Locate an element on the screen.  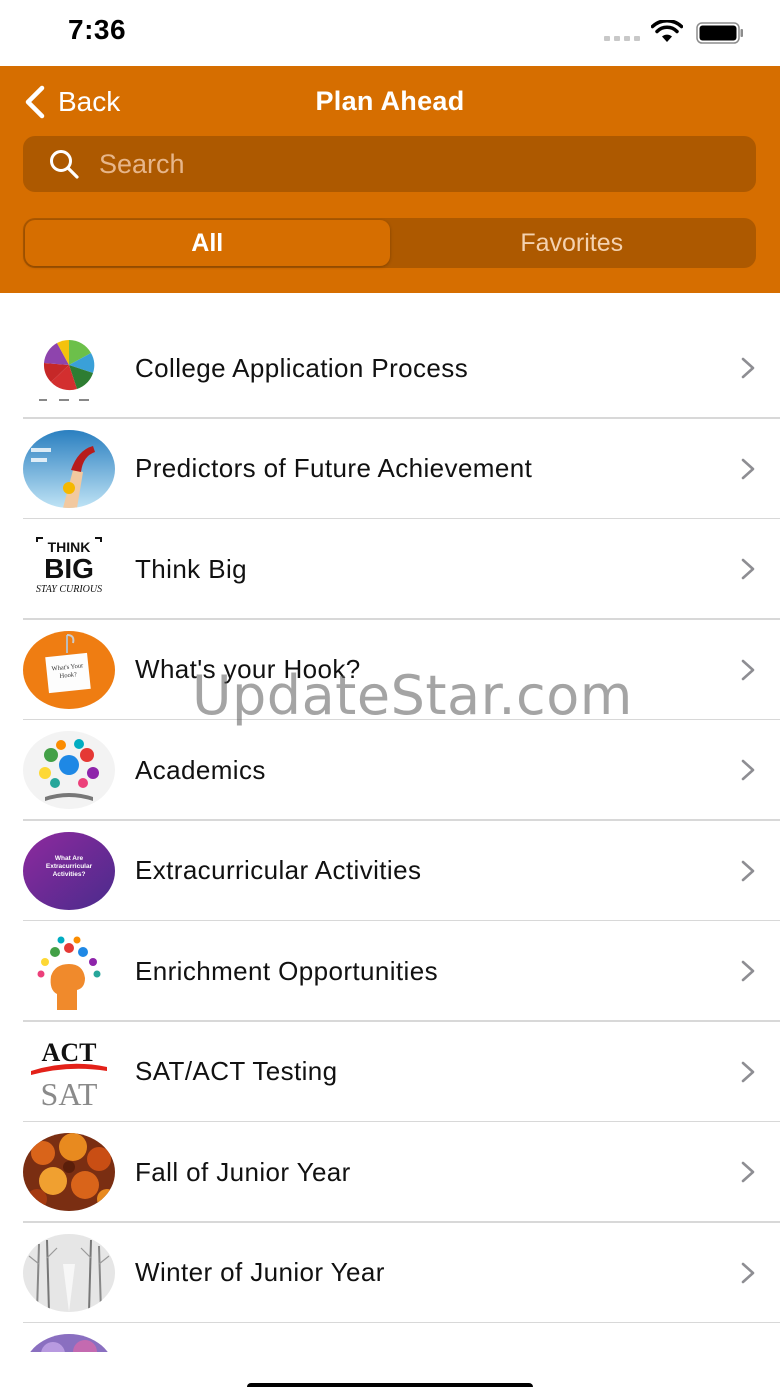
wifi-icon is located at coordinates (667, 31).